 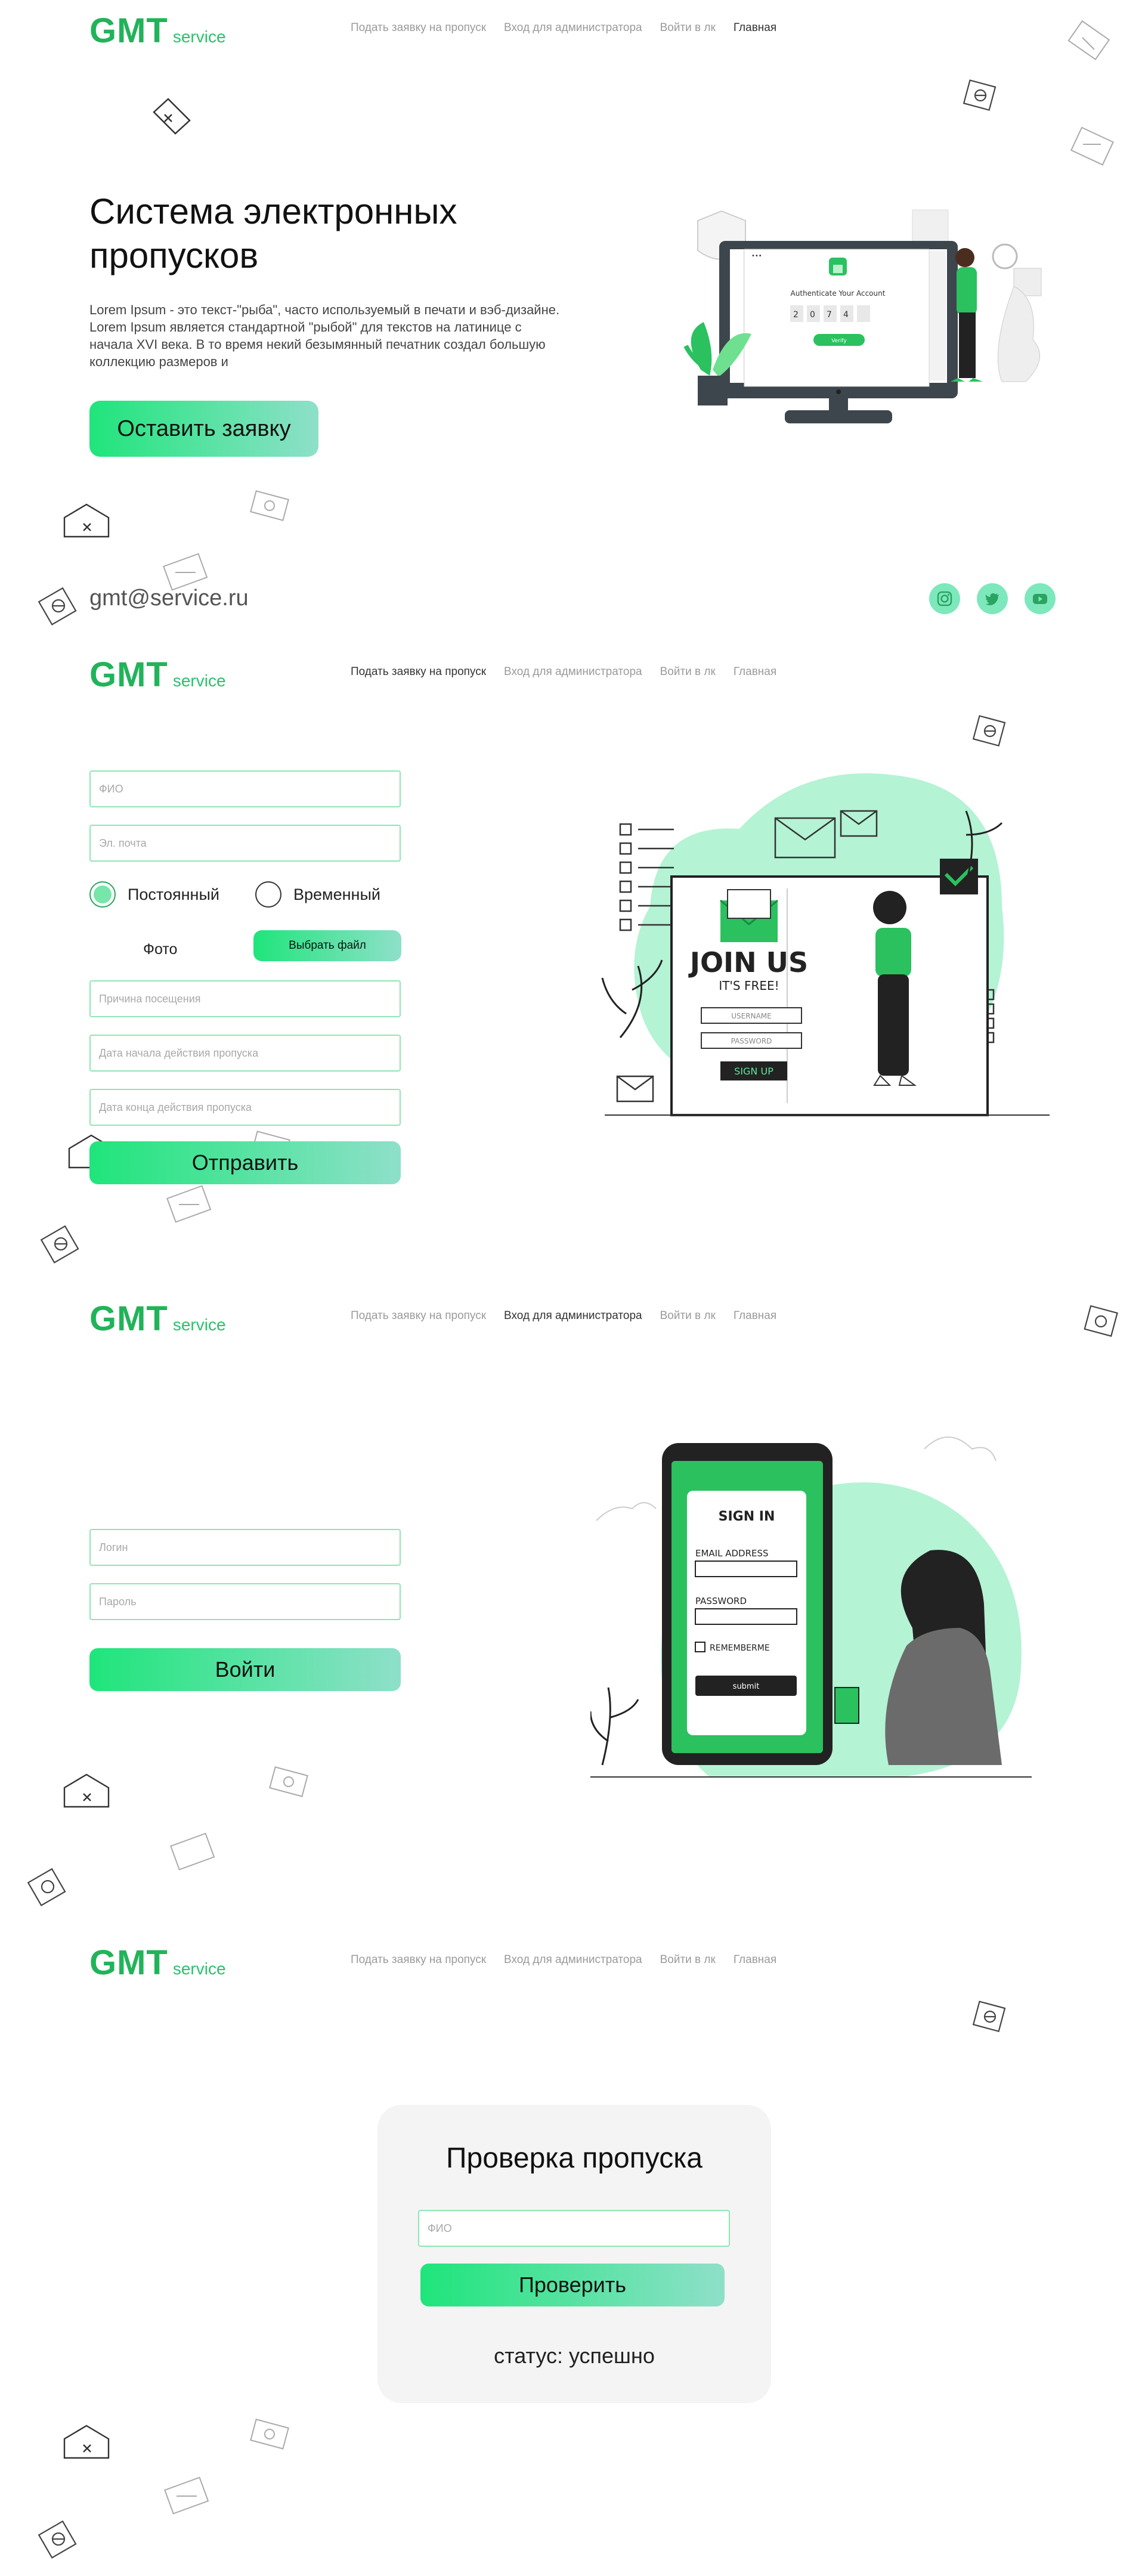 I want to click on email-input, so click(x=245, y=844).